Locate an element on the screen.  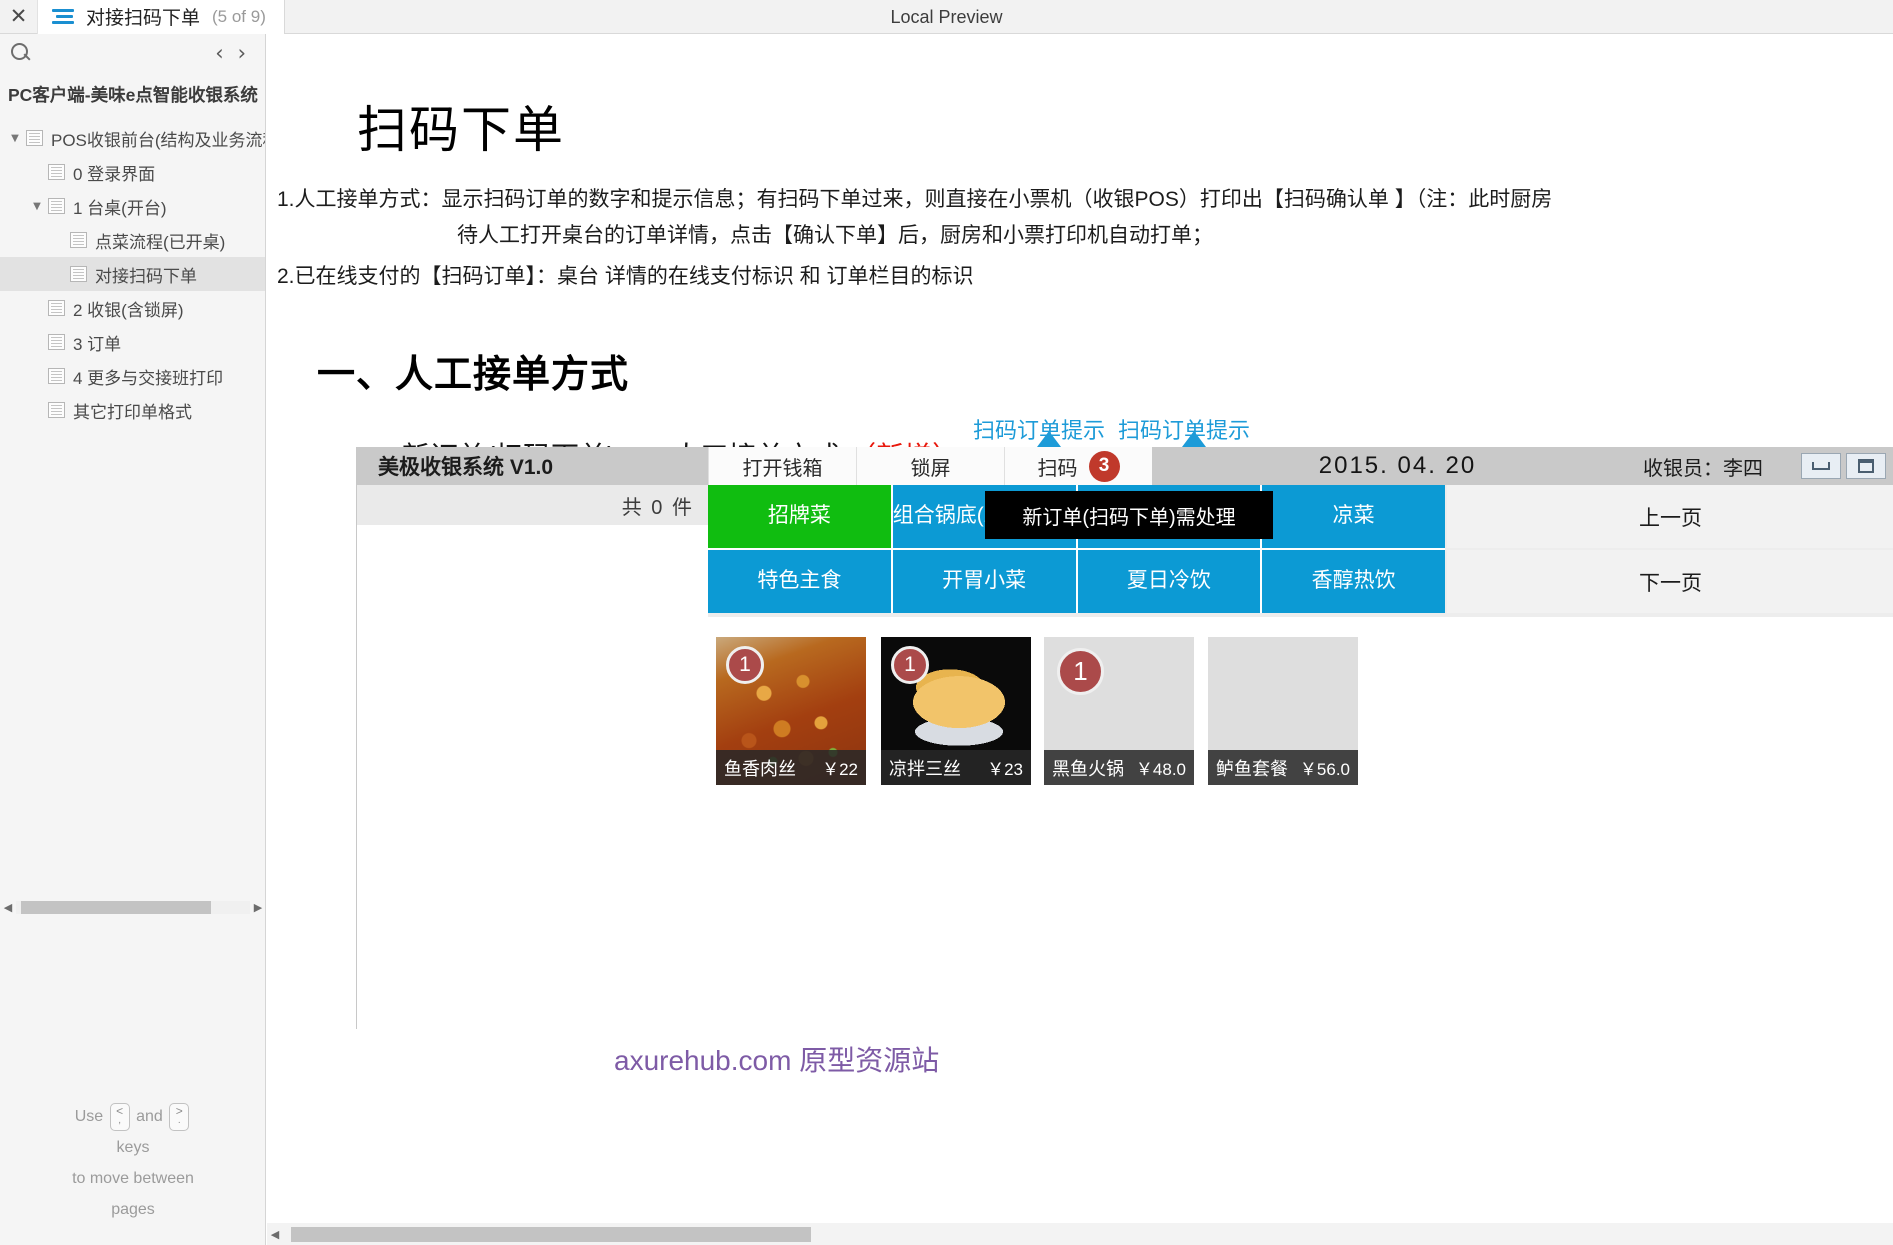
dish-name: 黑鱼火锅 is located at coordinates (1088, 768).